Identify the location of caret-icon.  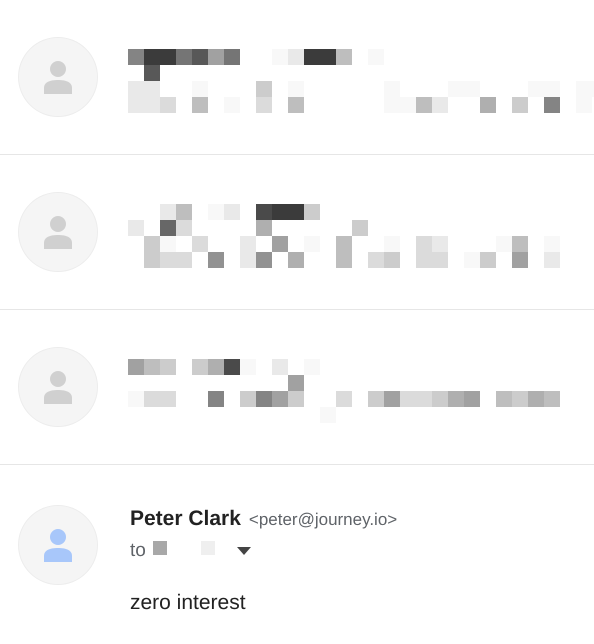
(243, 550).